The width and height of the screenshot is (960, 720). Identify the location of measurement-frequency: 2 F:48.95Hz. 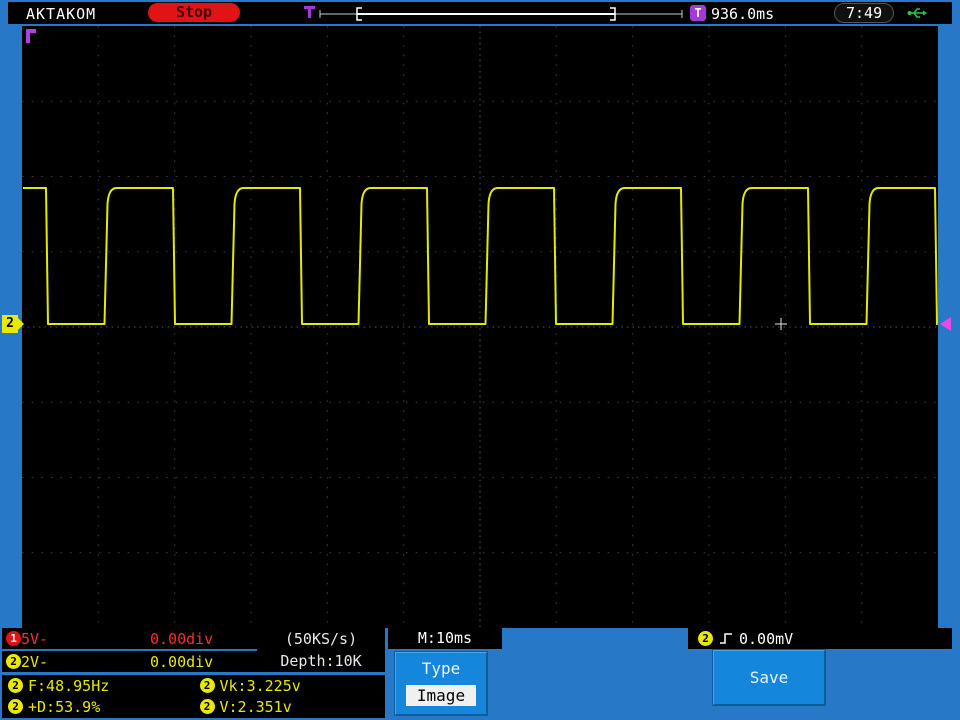
(98, 686).